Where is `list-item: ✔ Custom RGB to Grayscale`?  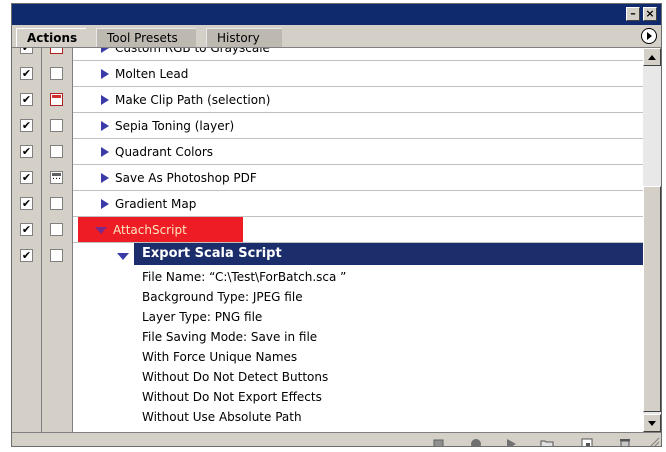
list-item: ✔ Custom RGB to Grayscale is located at coordinates (327, 54).